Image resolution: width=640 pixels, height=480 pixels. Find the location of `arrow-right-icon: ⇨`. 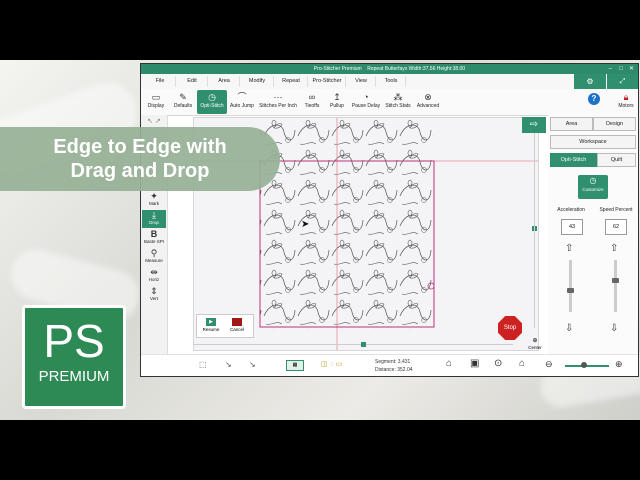

arrow-right-icon: ⇨ is located at coordinates (534, 125).